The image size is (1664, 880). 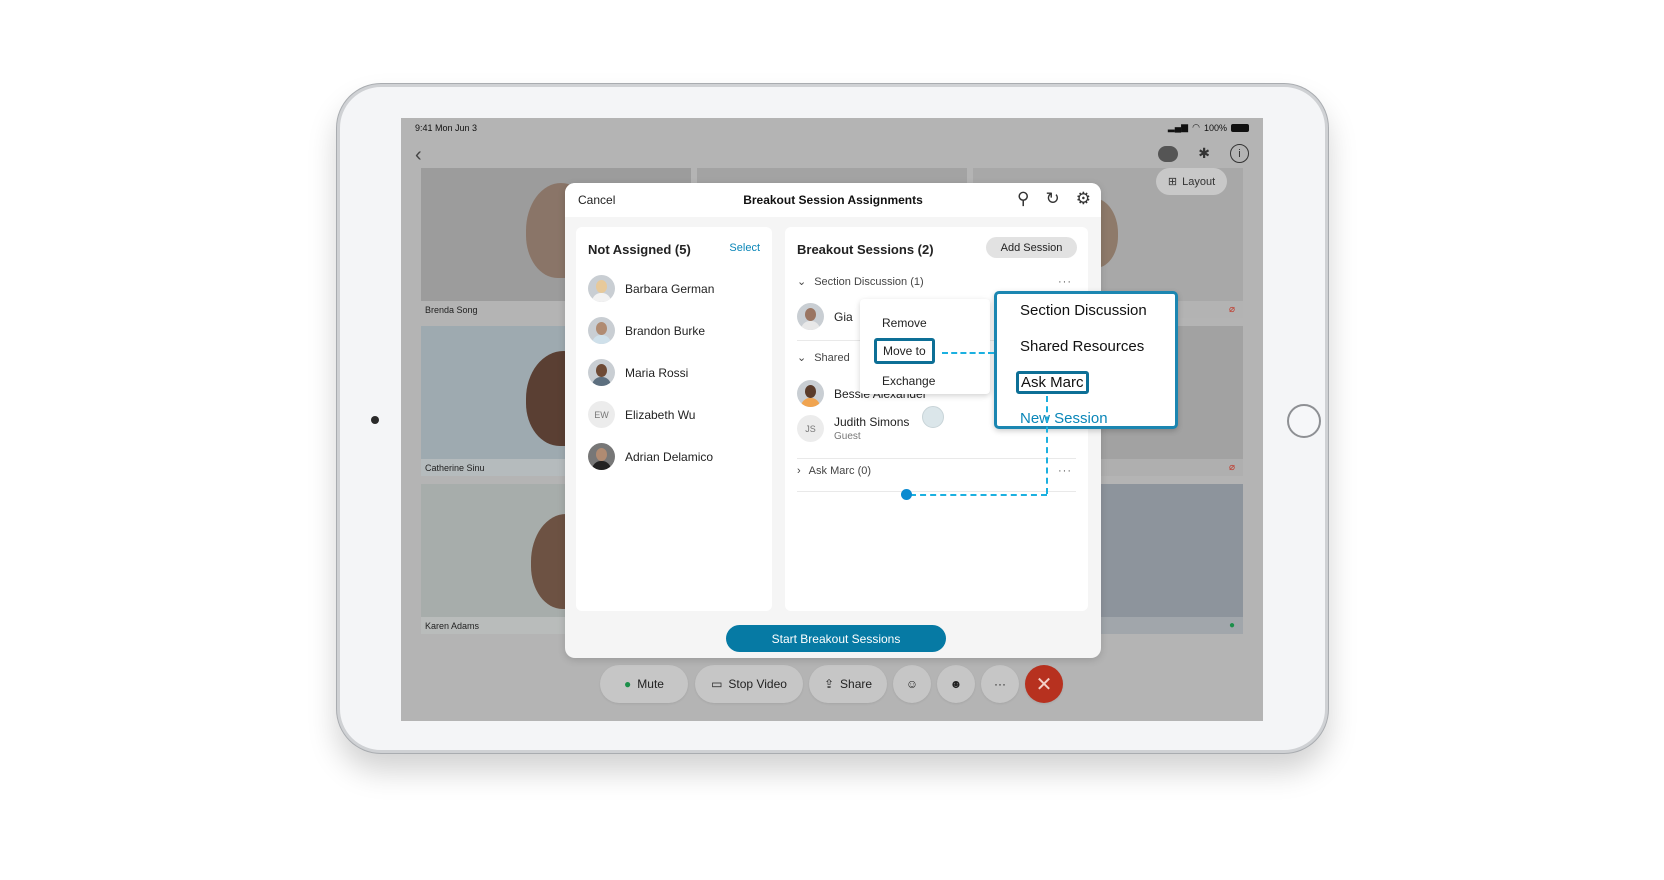 I want to click on more-button: ···, so click(x=1000, y=684).